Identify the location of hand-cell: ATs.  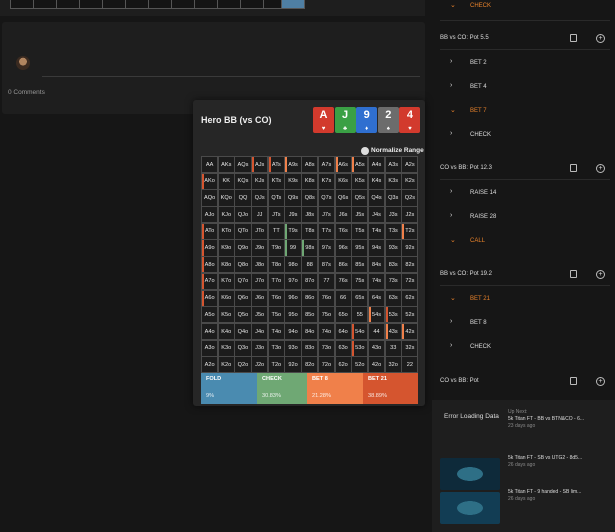
(276, 165).